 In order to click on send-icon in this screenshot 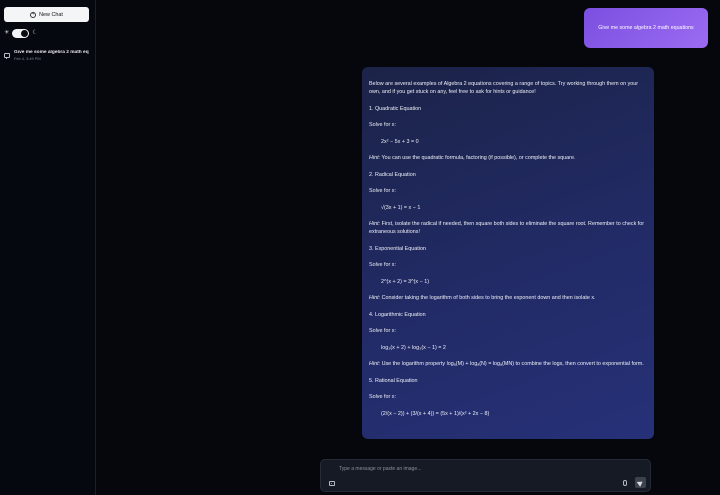, I will do `click(640, 482)`.